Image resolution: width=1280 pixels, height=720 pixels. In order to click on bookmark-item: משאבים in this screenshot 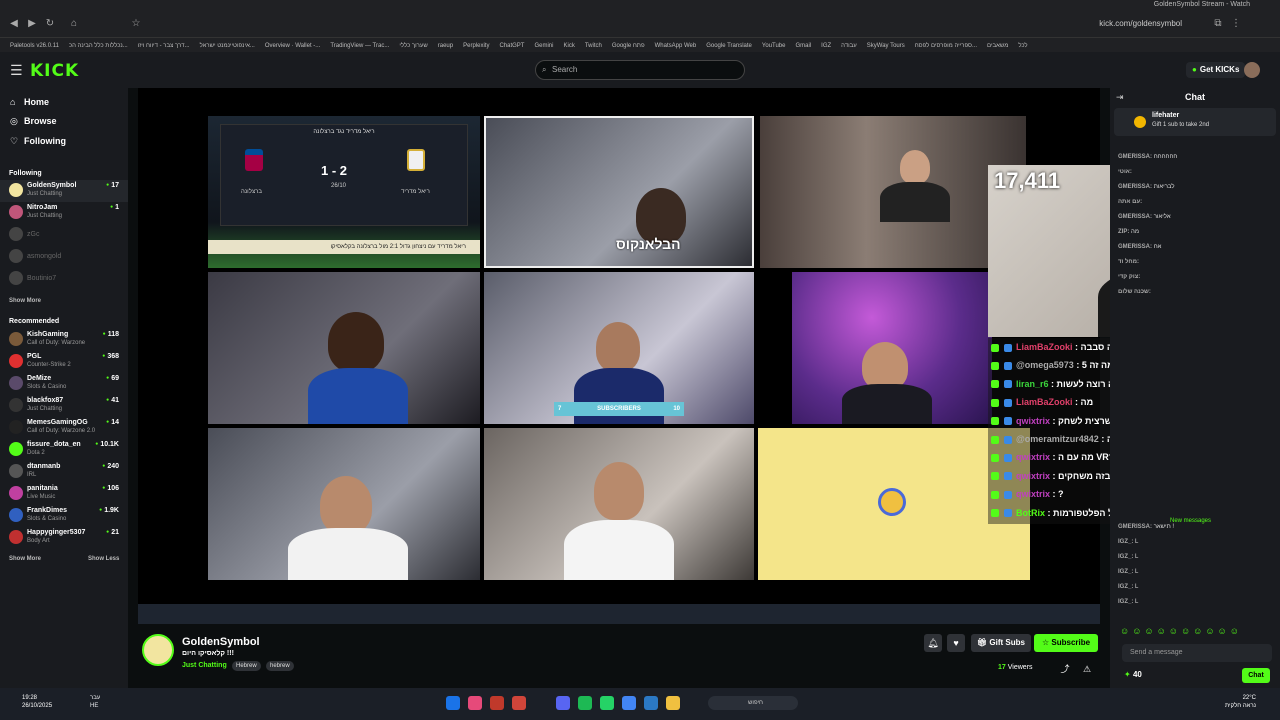, I will do `click(997, 45)`.